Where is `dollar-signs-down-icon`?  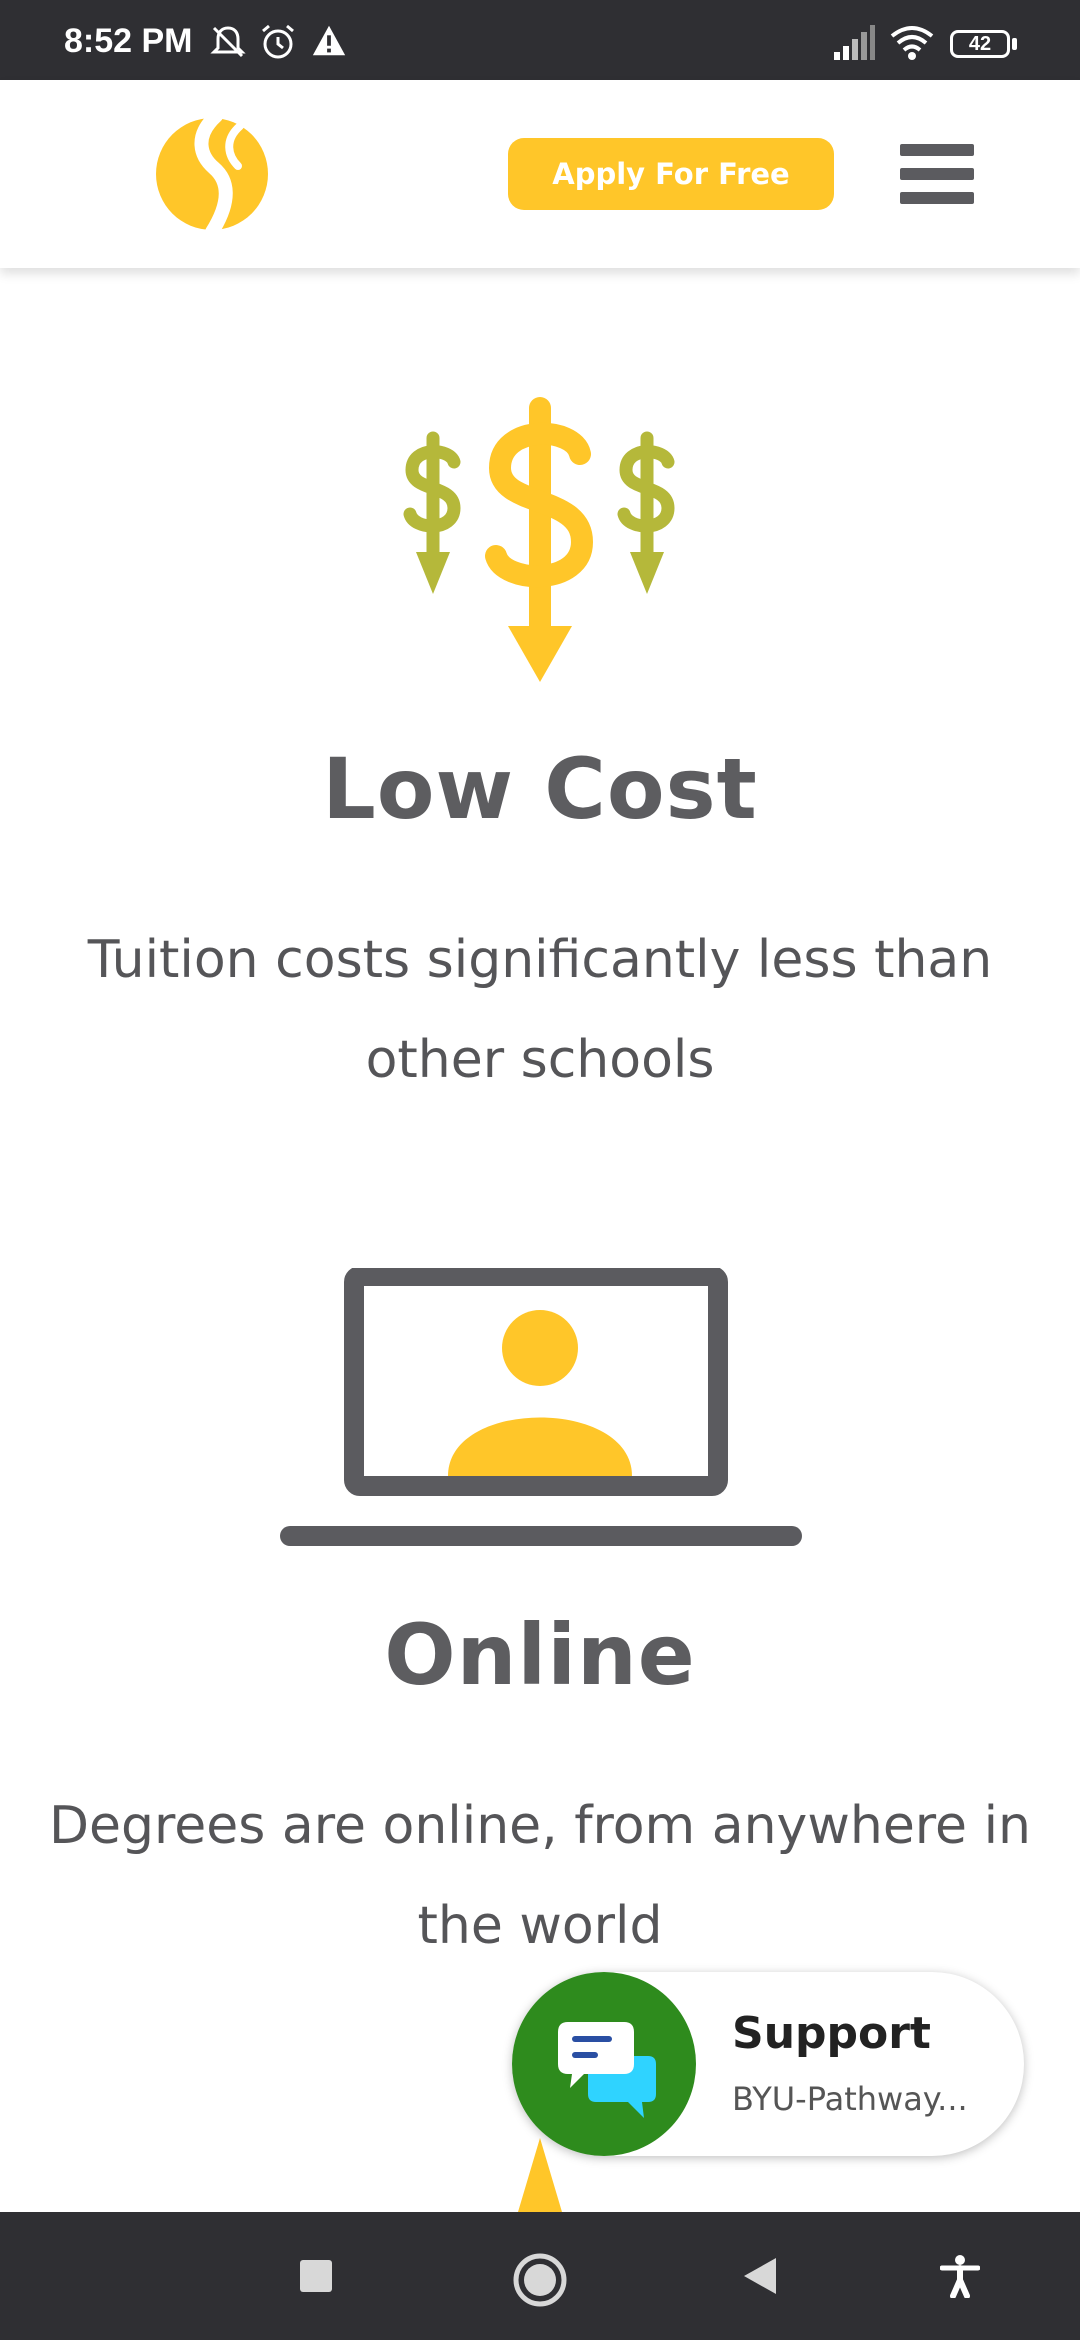 dollar-signs-down-icon is located at coordinates (539, 539).